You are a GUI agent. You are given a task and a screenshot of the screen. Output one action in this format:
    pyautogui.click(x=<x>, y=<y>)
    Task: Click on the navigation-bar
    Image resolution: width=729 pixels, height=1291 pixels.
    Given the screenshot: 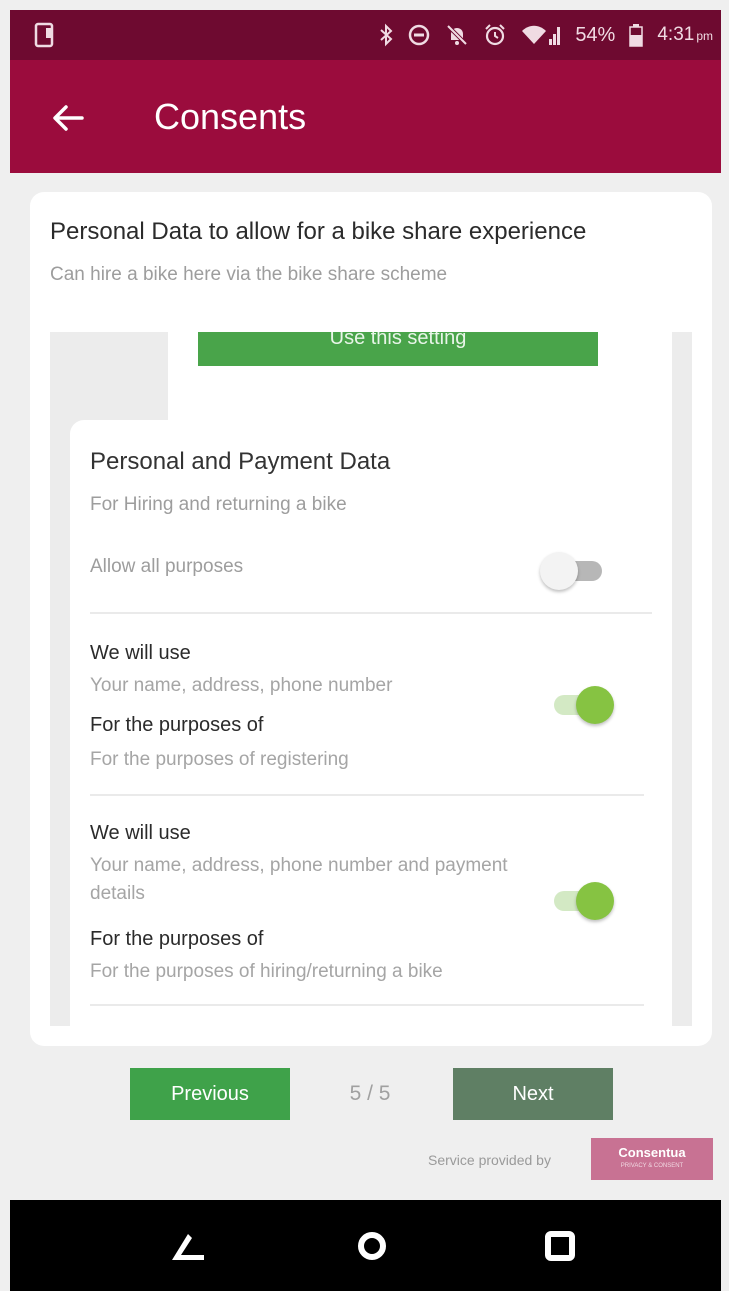 What is the action you would take?
    pyautogui.click(x=365, y=1245)
    